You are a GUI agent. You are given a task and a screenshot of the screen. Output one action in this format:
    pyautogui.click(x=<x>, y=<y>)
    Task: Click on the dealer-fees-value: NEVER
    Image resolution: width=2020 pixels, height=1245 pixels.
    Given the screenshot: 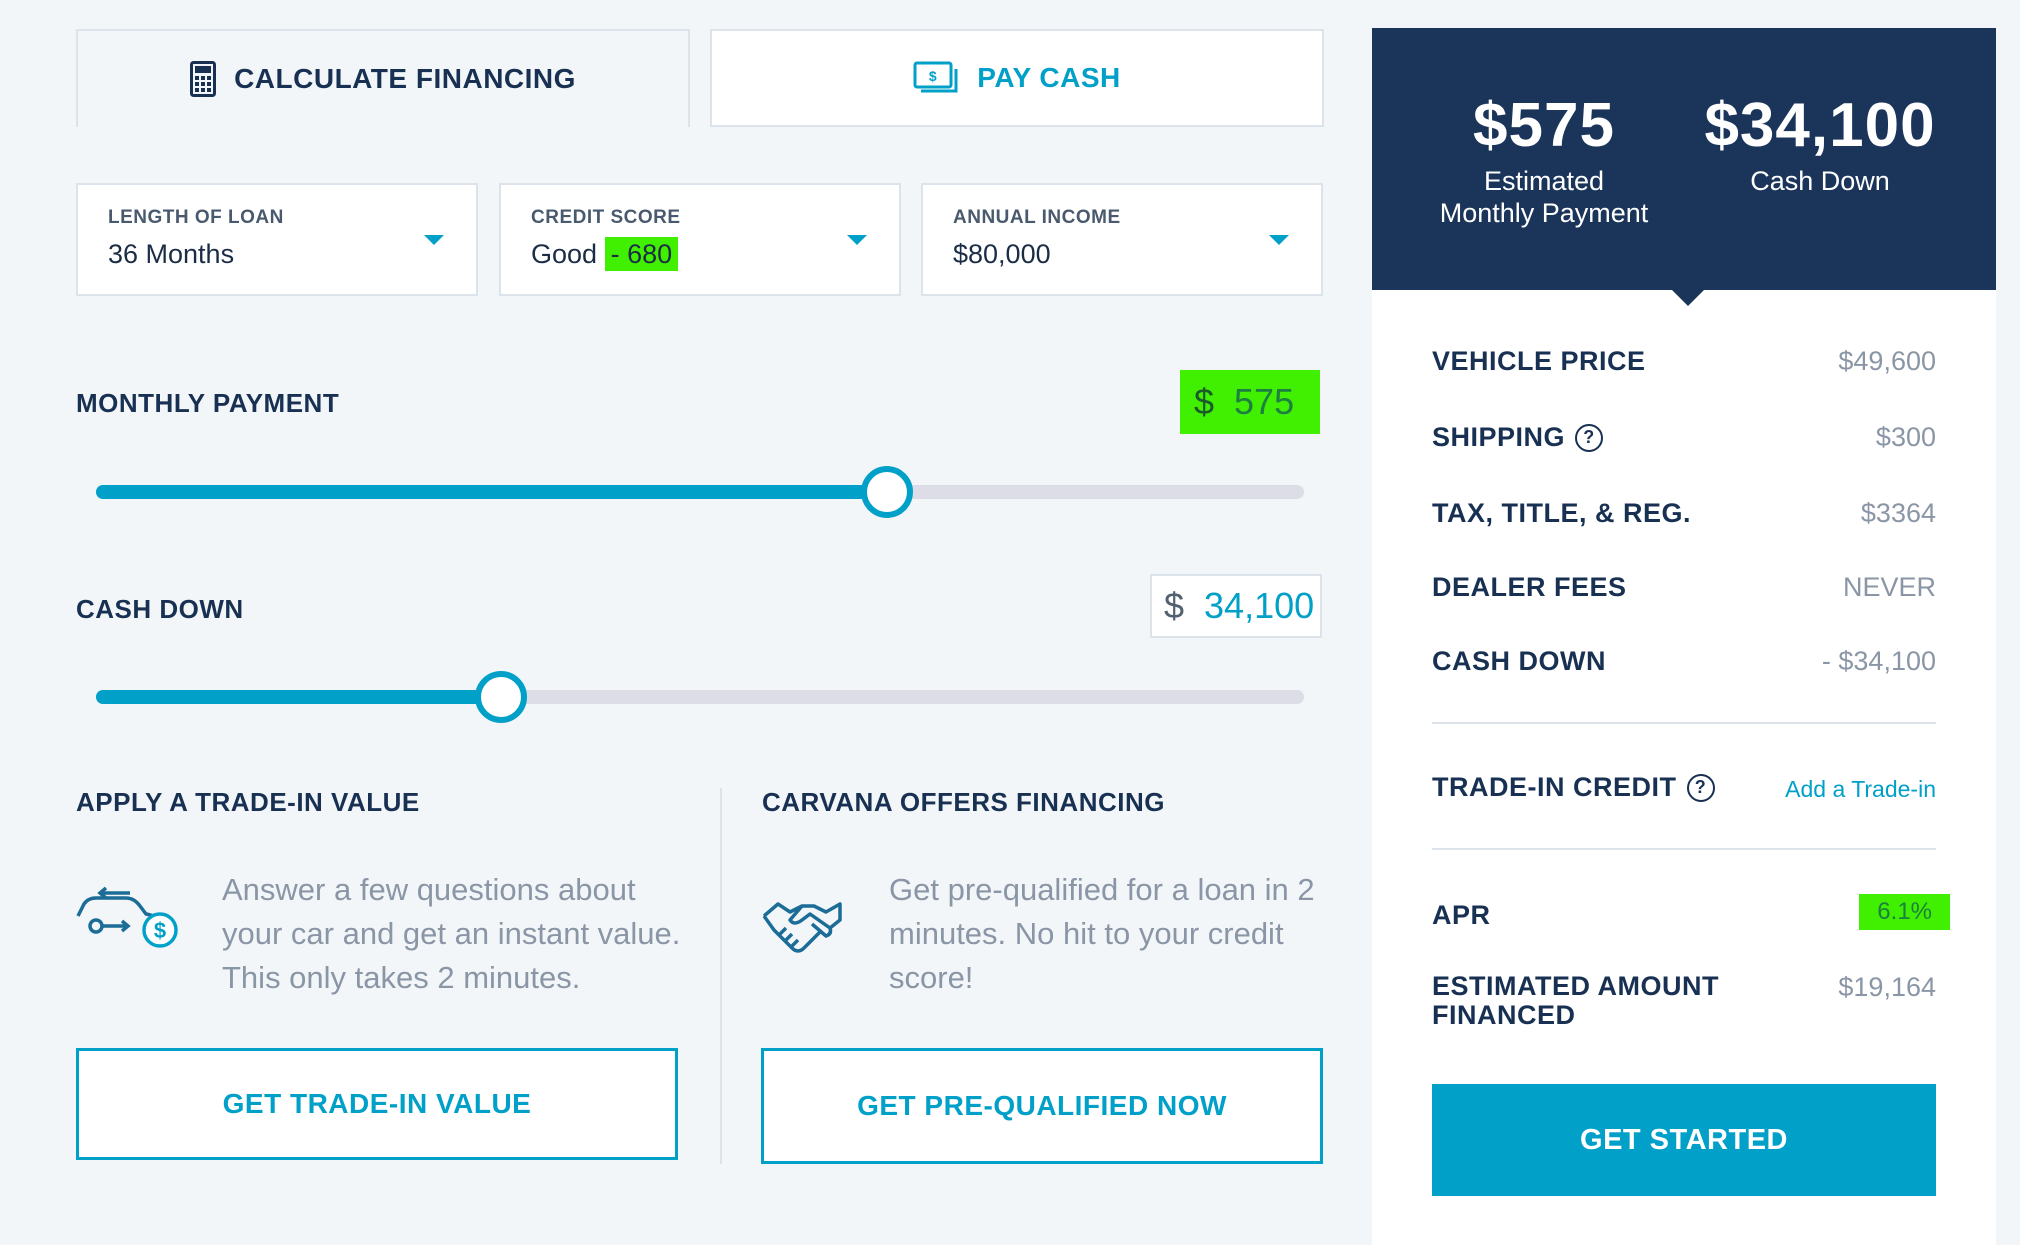 What is the action you would take?
    pyautogui.click(x=1889, y=587)
    